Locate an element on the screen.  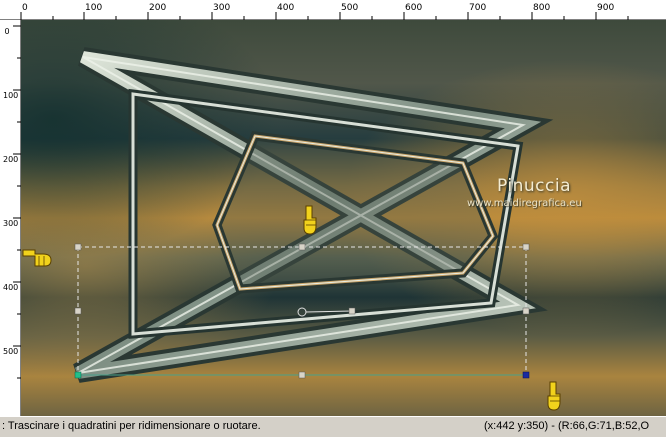
top-ruler-label: 200 is located at coordinates (158, 8).